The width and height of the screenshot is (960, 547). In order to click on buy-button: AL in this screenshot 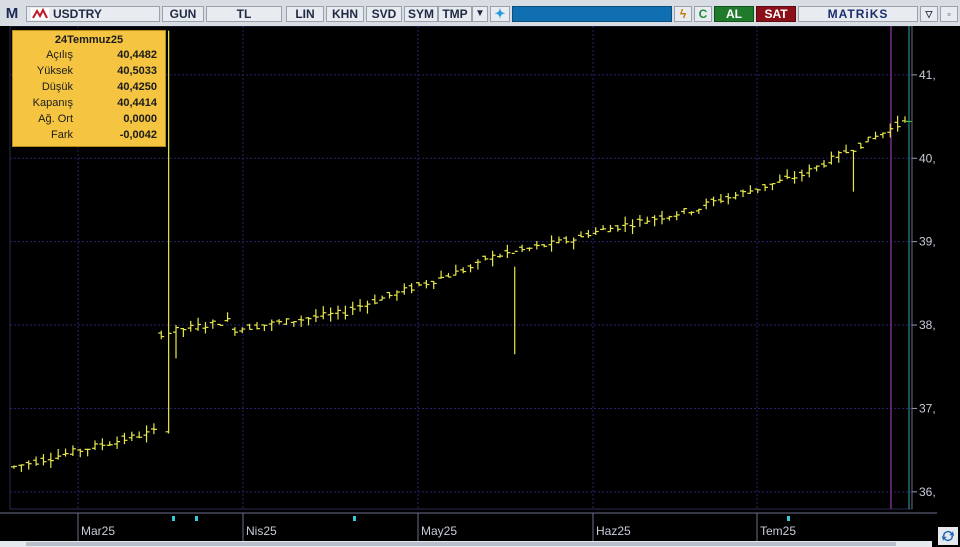, I will do `click(734, 14)`.